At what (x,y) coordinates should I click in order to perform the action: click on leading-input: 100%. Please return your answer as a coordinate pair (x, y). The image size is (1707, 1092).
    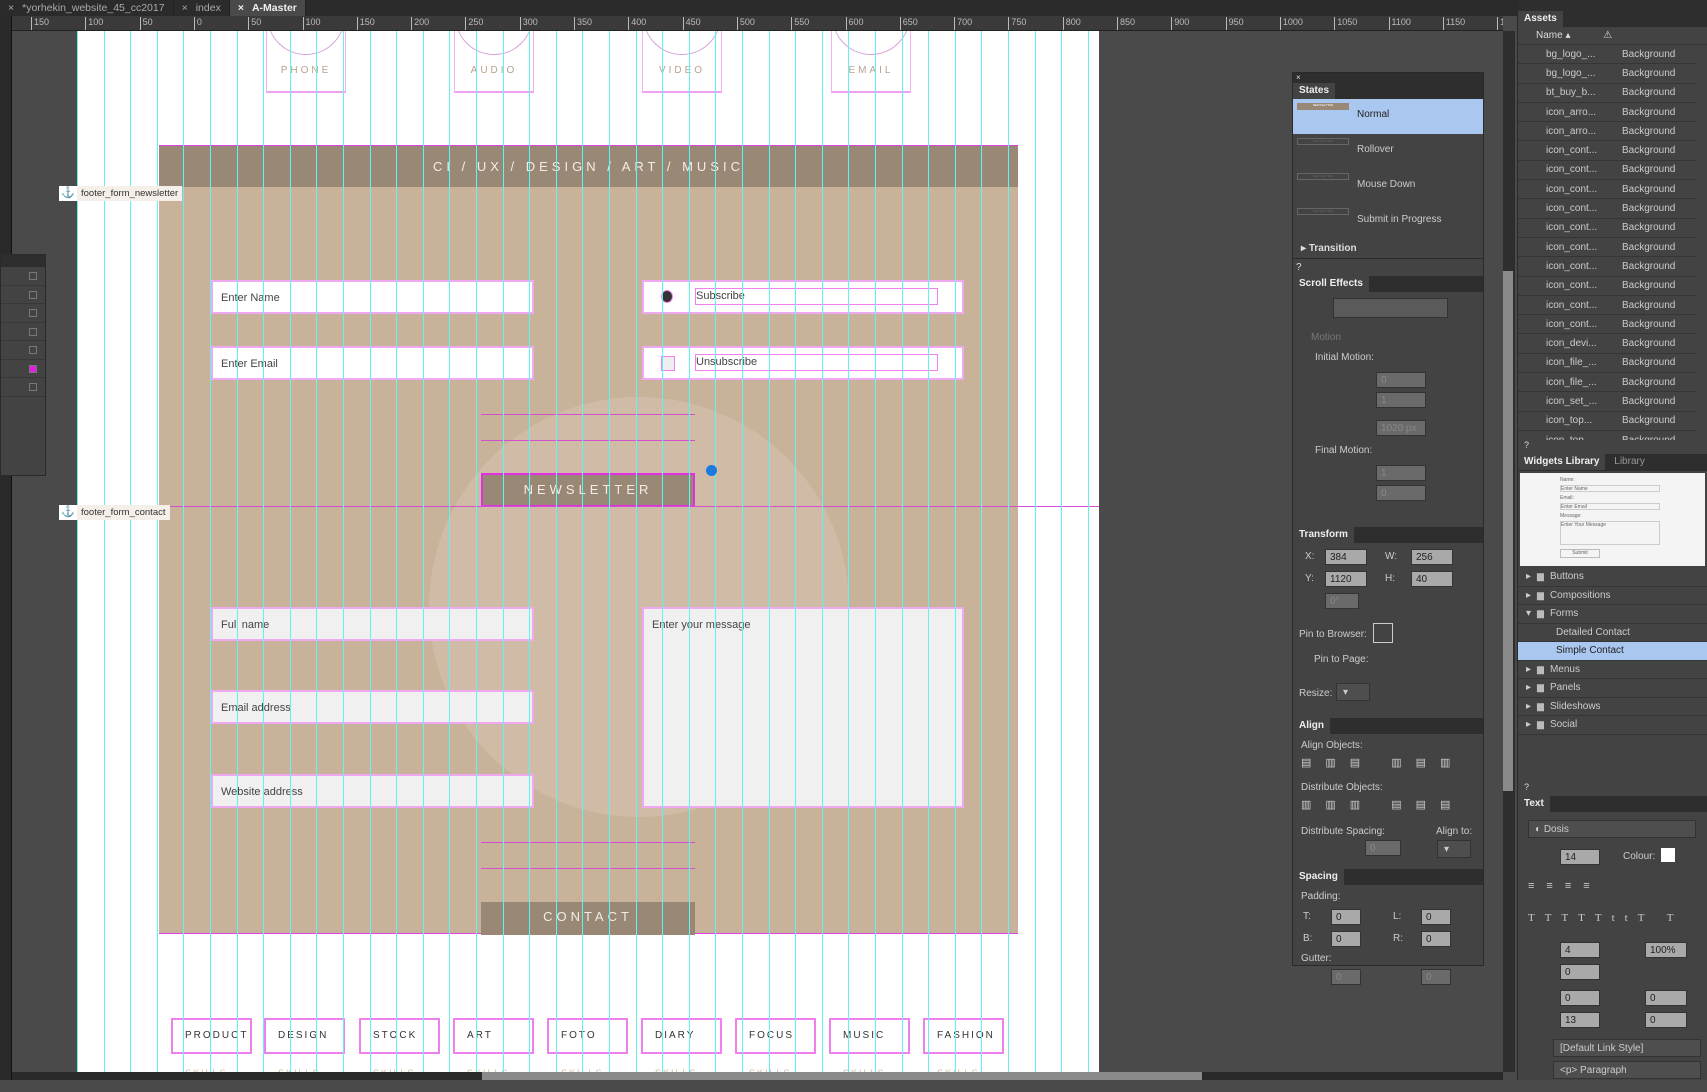
    Looking at the image, I should click on (1666, 950).